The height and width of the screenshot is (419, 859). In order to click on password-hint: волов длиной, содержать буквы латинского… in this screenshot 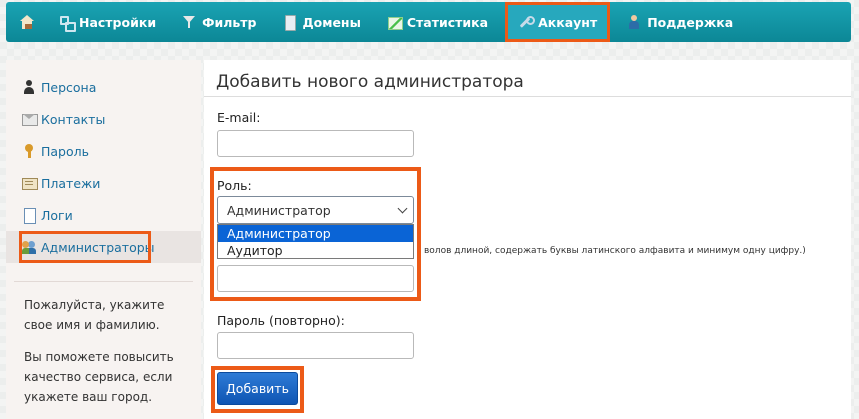, I will do `click(615, 251)`.